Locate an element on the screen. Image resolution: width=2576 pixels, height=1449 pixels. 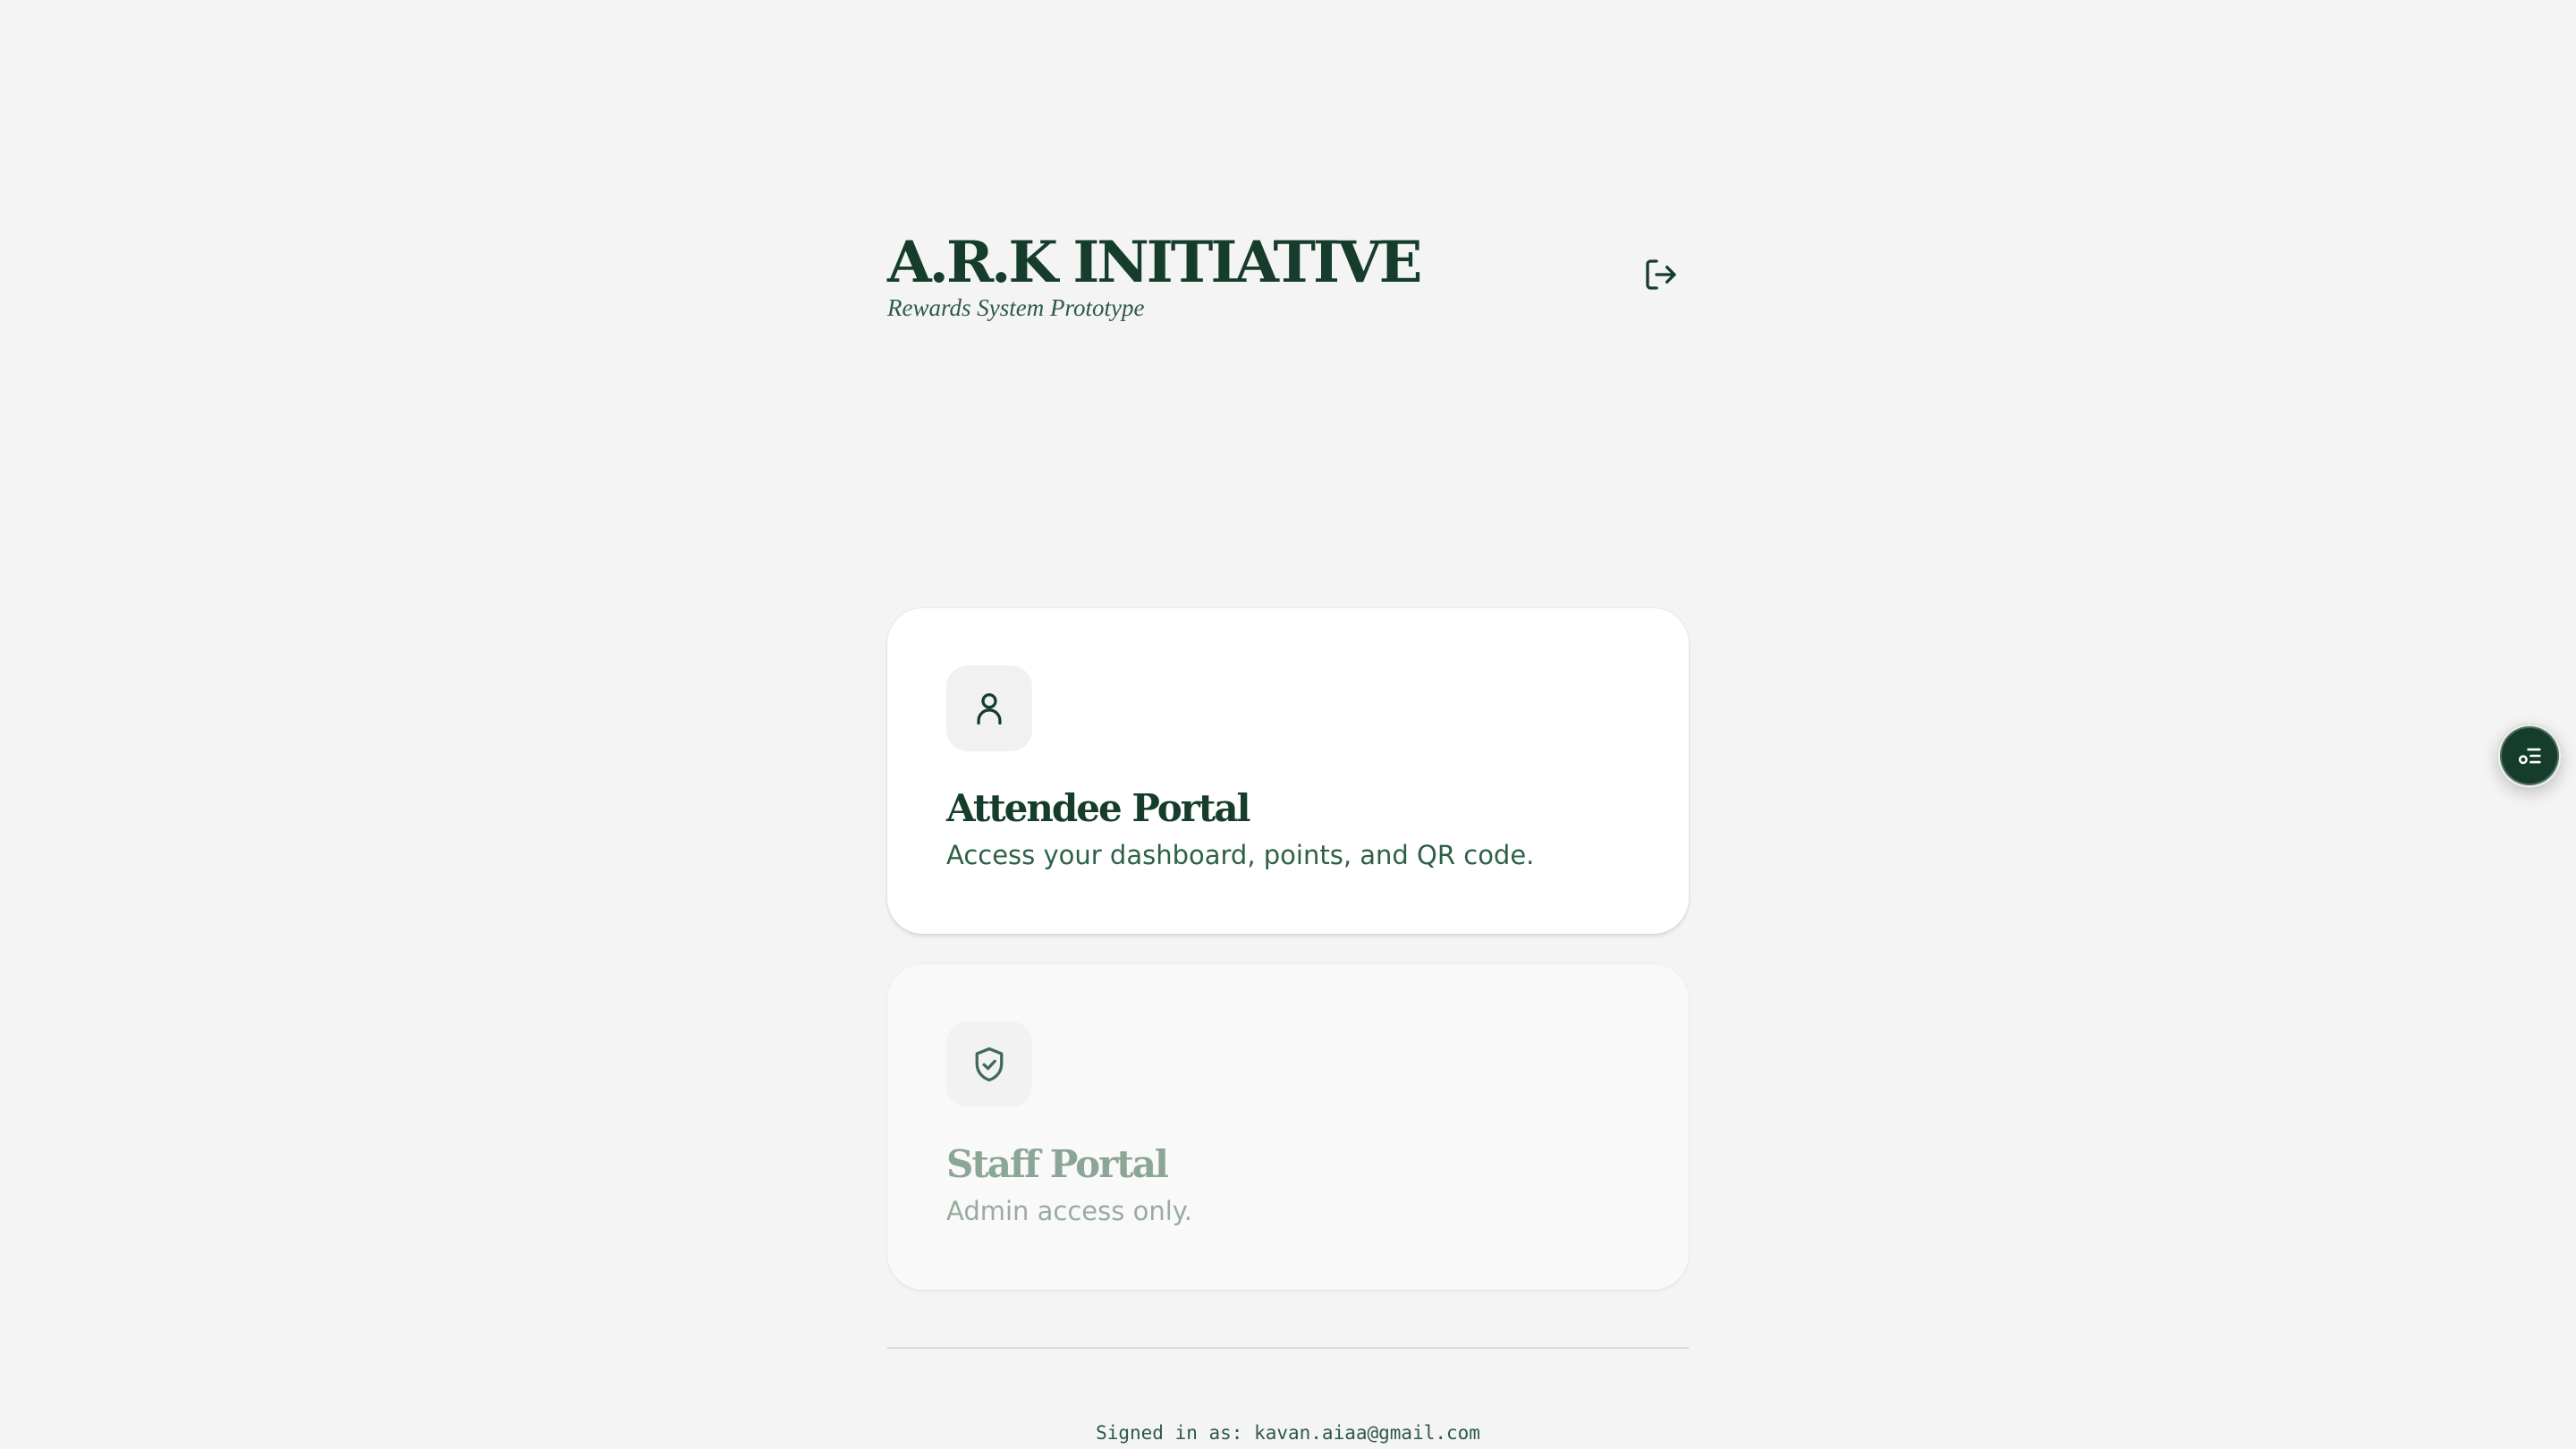
shield-check-icon is located at coordinates (989, 1064).